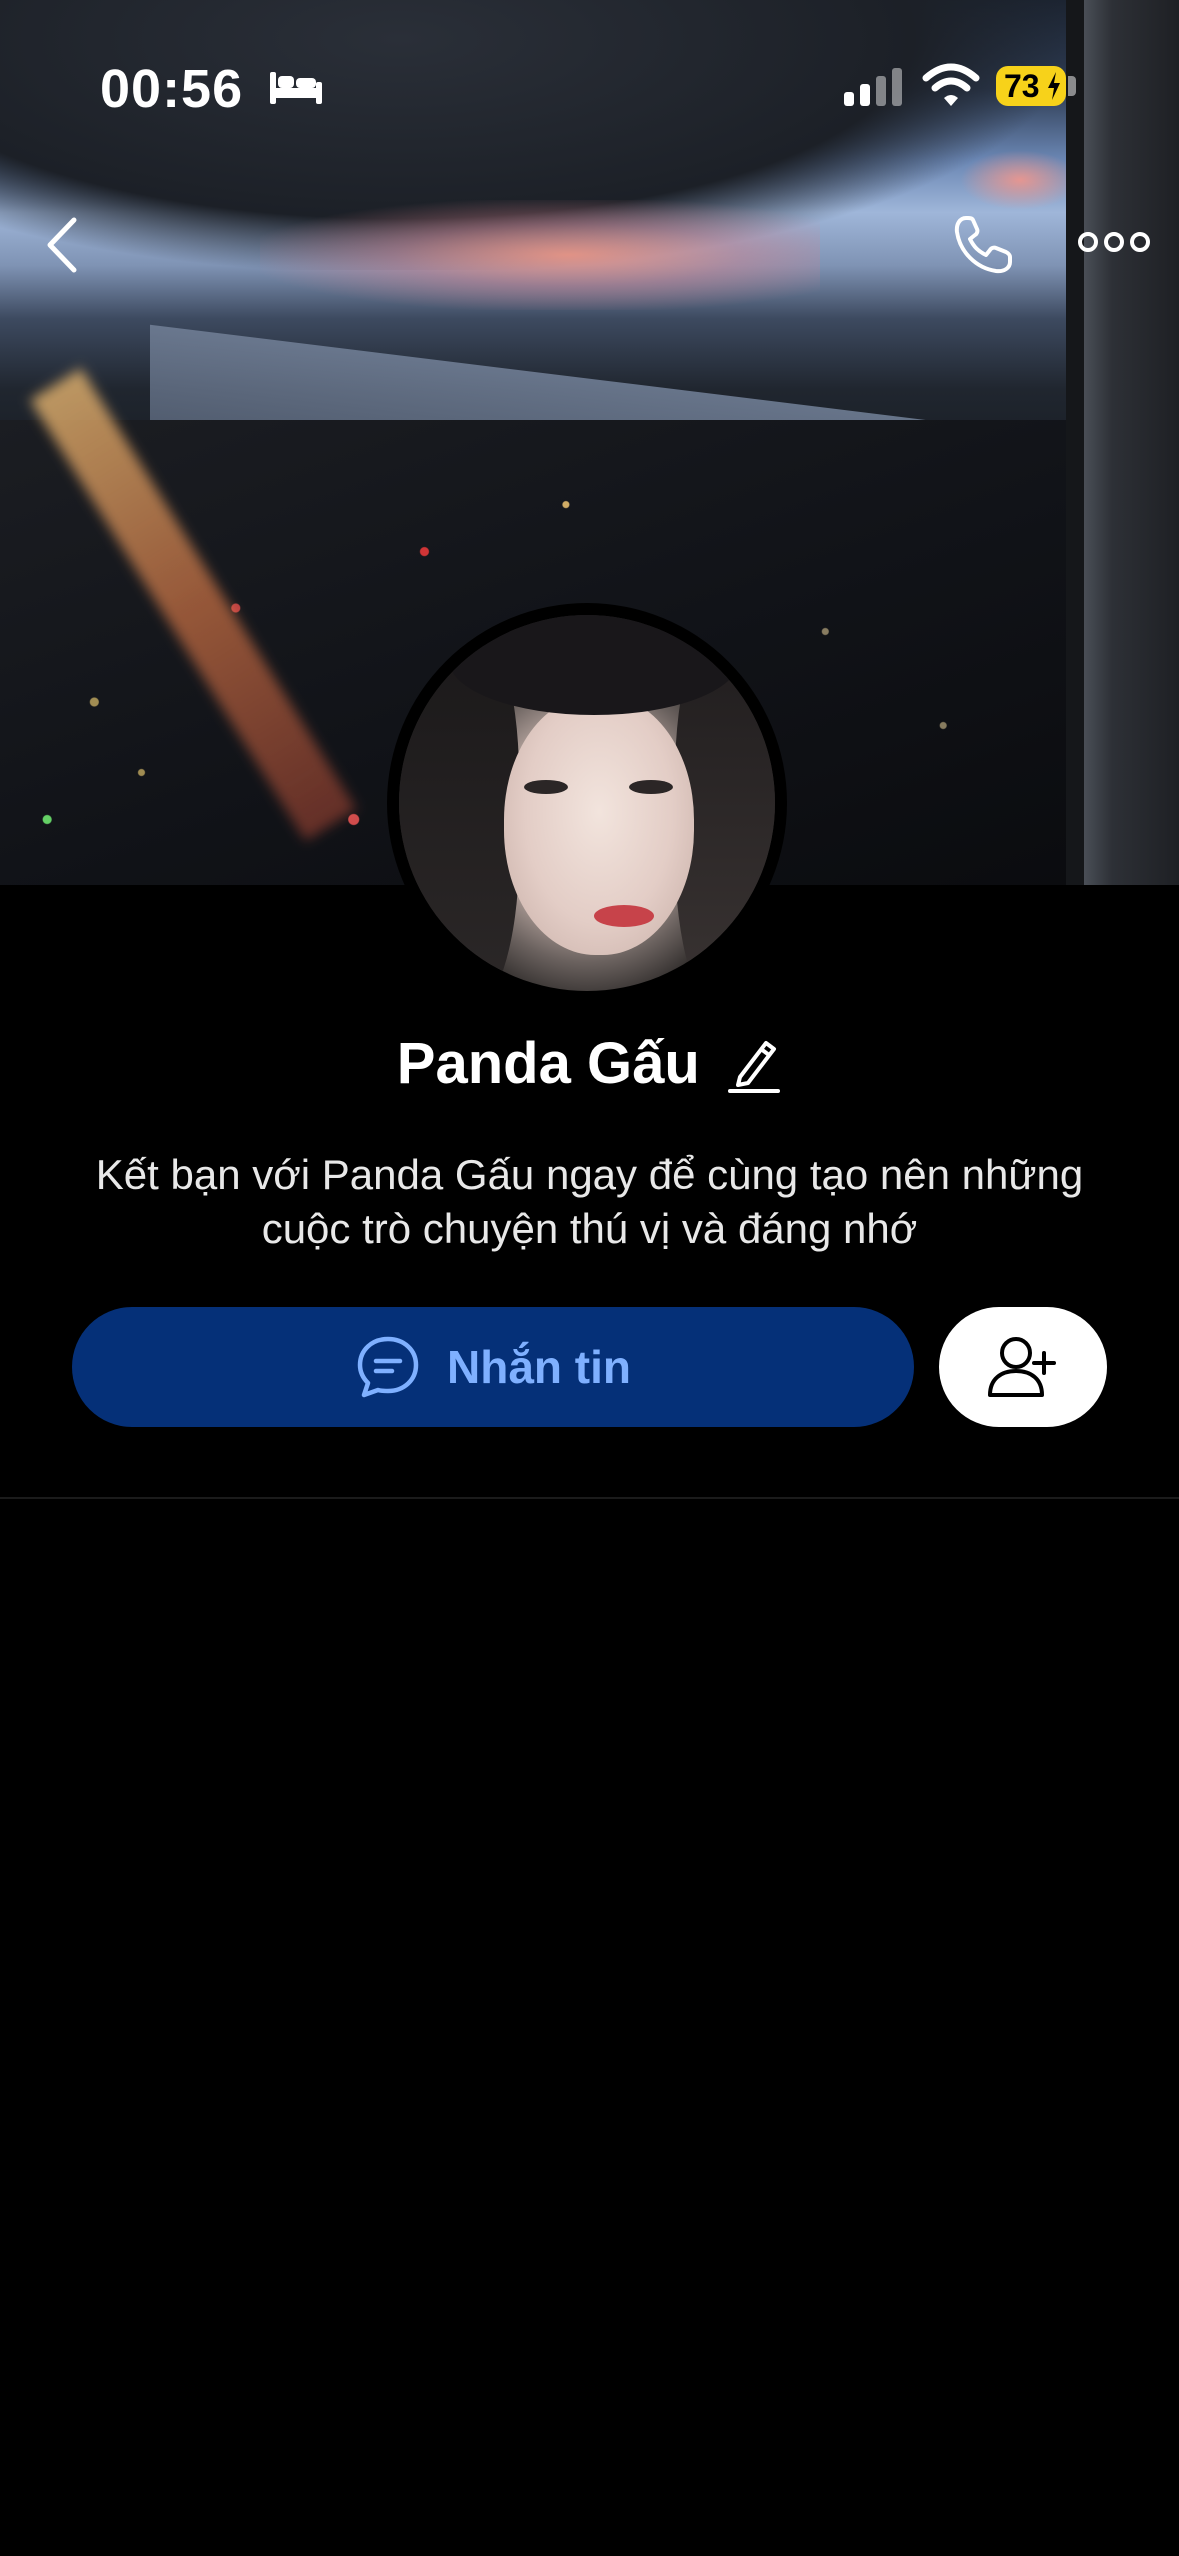  I want to click on battery-level: 73, so click(1022, 86).